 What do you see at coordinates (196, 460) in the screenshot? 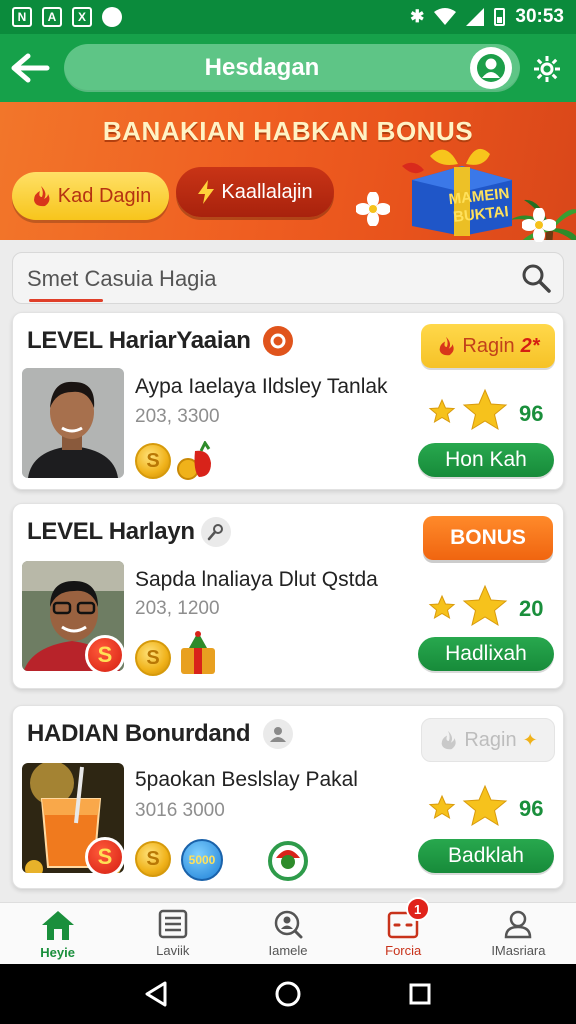
I see `coin-fruit-icon` at bounding box center [196, 460].